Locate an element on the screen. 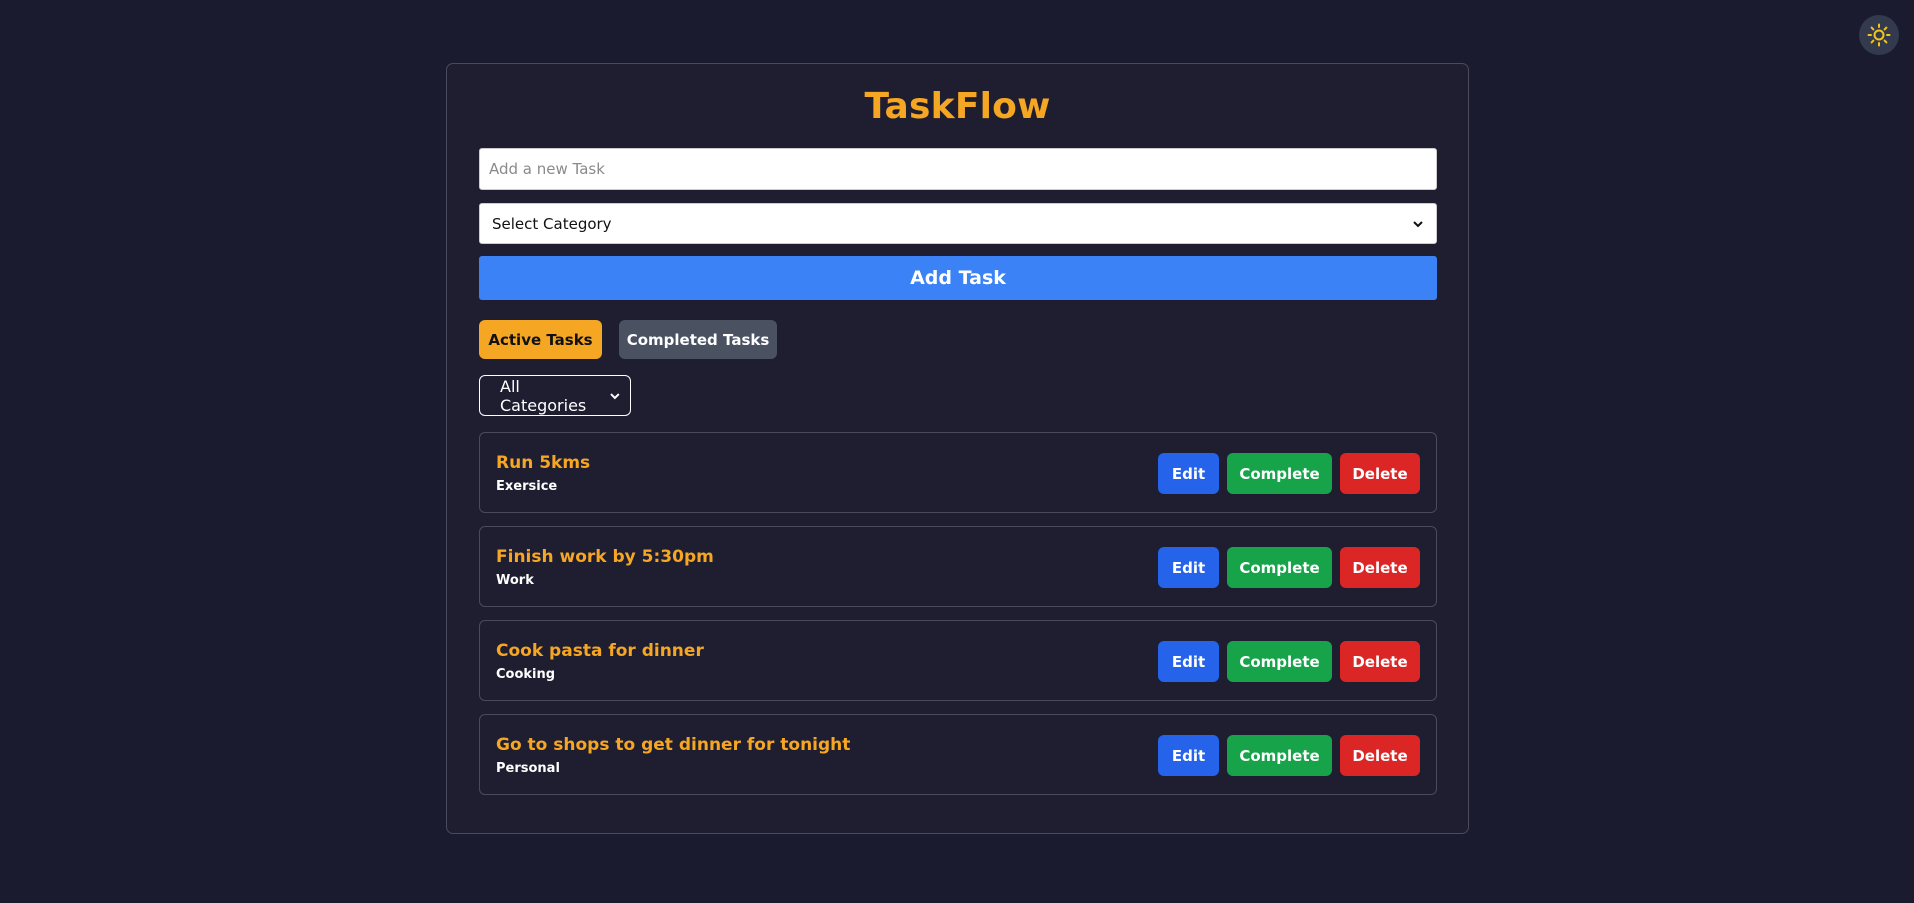 This screenshot has width=1914, height=903. task-title: Finish work by 5:30pm is located at coordinates (605, 557).